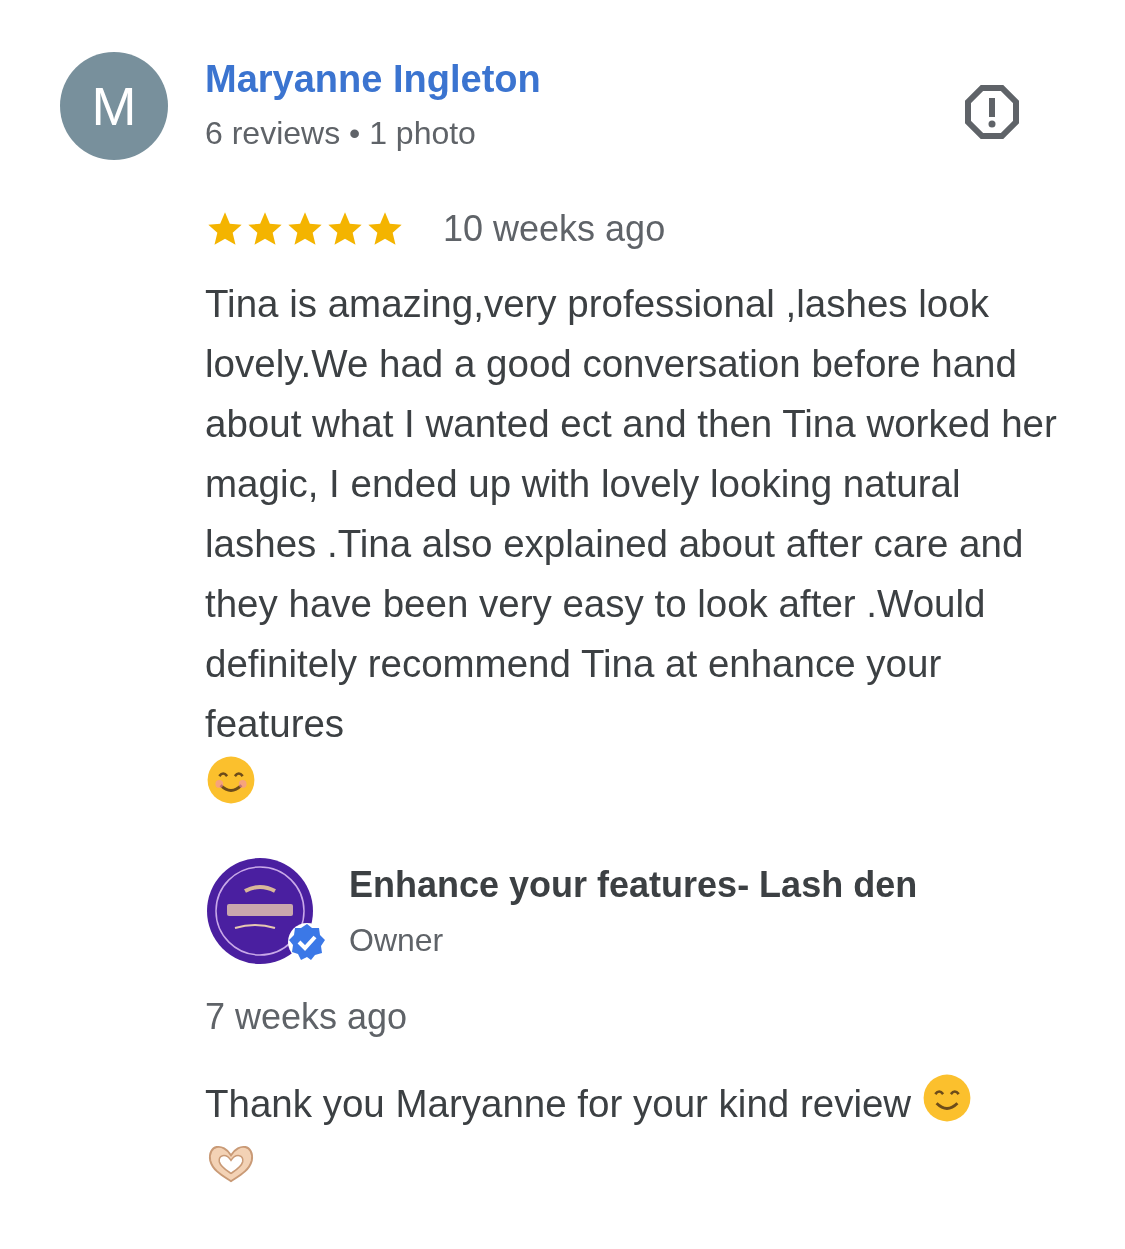  Describe the element at coordinates (633, 884) in the screenshot. I see `owner-name: Enhance your features- Lash den` at that location.